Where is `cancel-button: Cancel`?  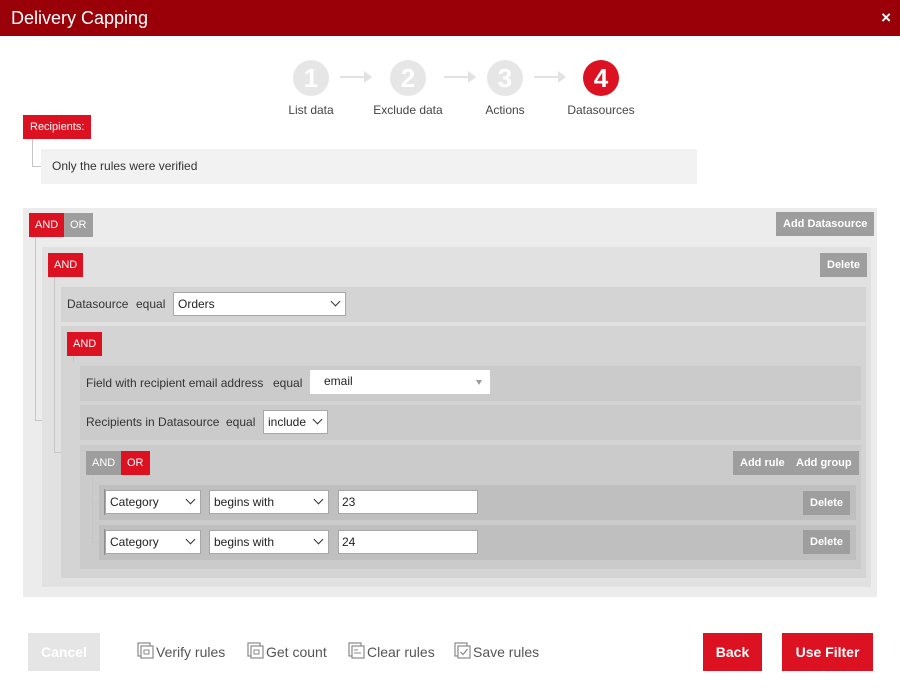
cancel-button: Cancel is located at coordinates (64, 652).